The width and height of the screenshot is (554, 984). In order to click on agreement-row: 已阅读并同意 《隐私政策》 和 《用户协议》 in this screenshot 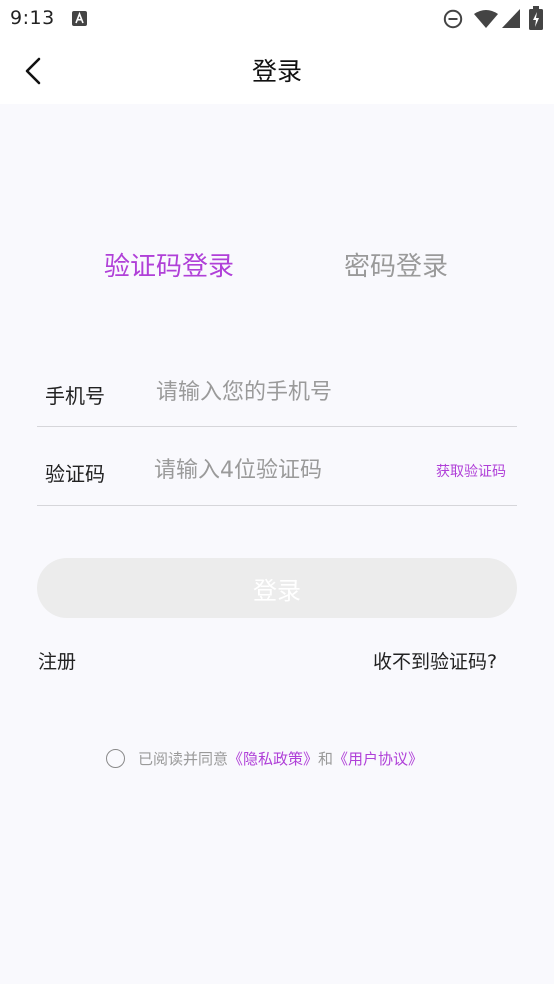, I will do `click(264, 758)`.